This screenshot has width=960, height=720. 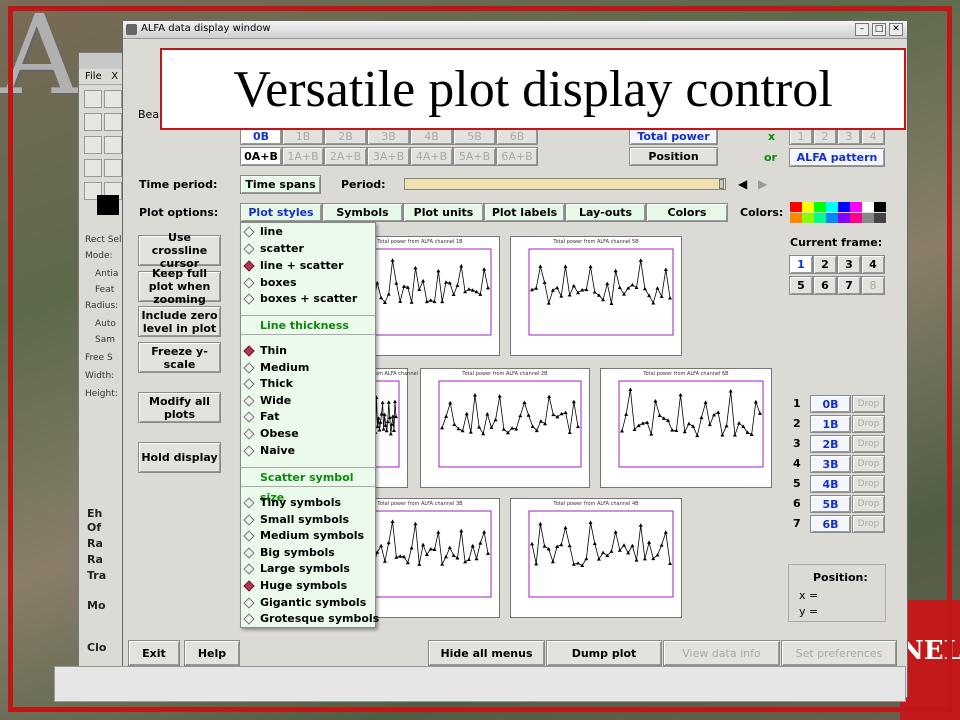 What do you see at coordinates (308, 283) in the screenshot?
I see `menu-item-boxes: boxes` at bounding box center [308, 283].